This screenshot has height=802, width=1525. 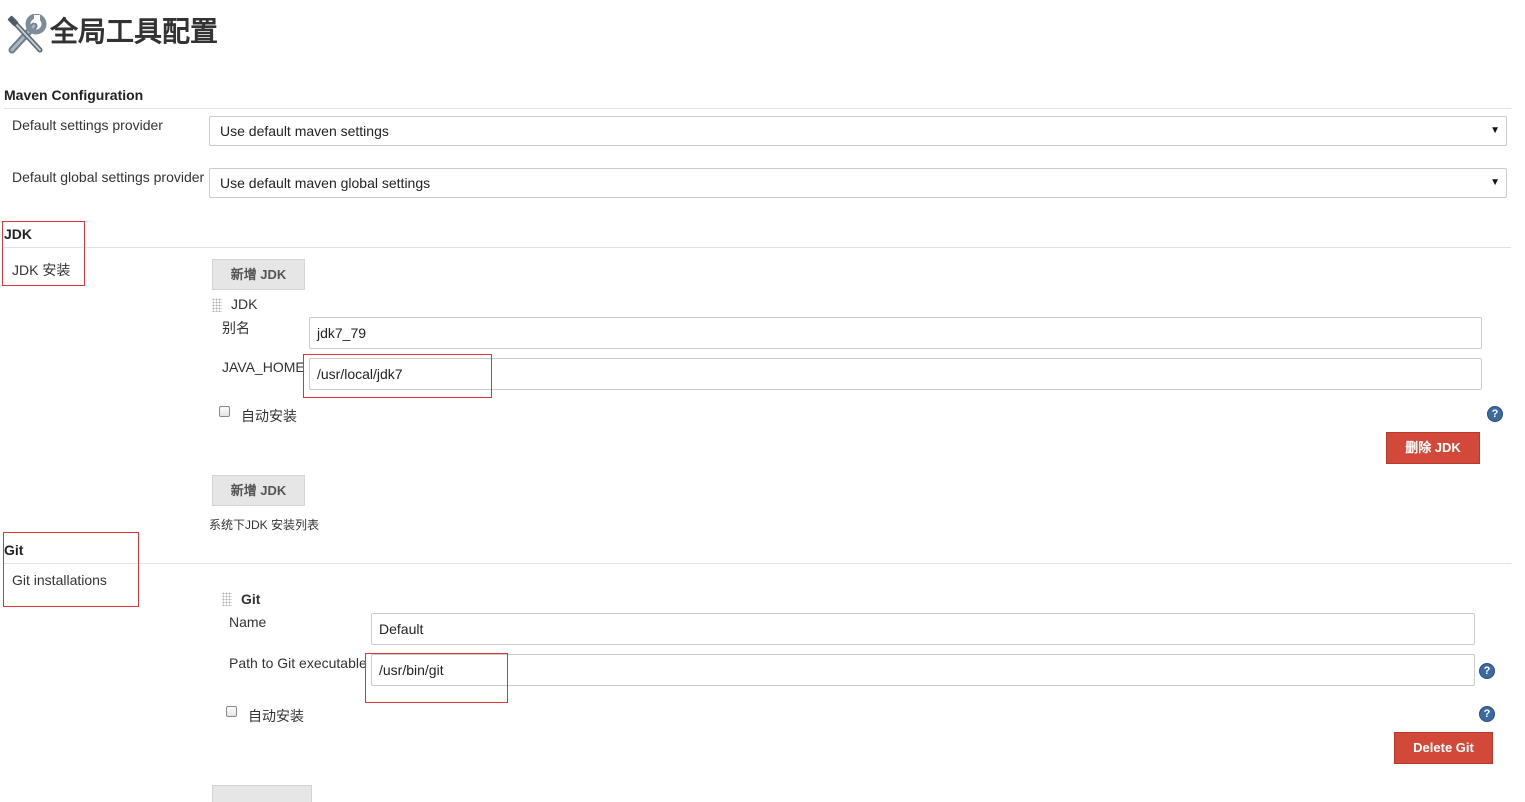 What do you see at coordinates (236, 328) in the screenshot?
I see `jdk-alias-label: 别名` at bounding box center [236, 328].